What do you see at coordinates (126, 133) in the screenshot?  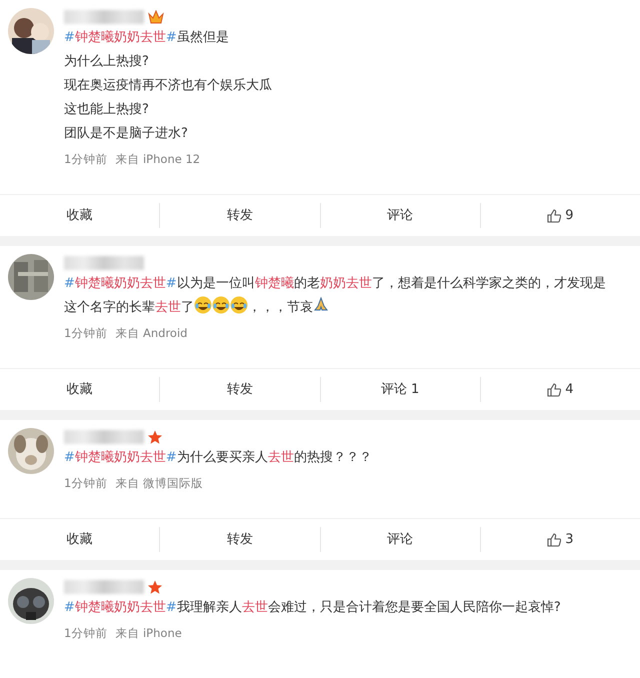 I see `post-text: 团队是不是脑子进水?` at bounding box center [126, 133].